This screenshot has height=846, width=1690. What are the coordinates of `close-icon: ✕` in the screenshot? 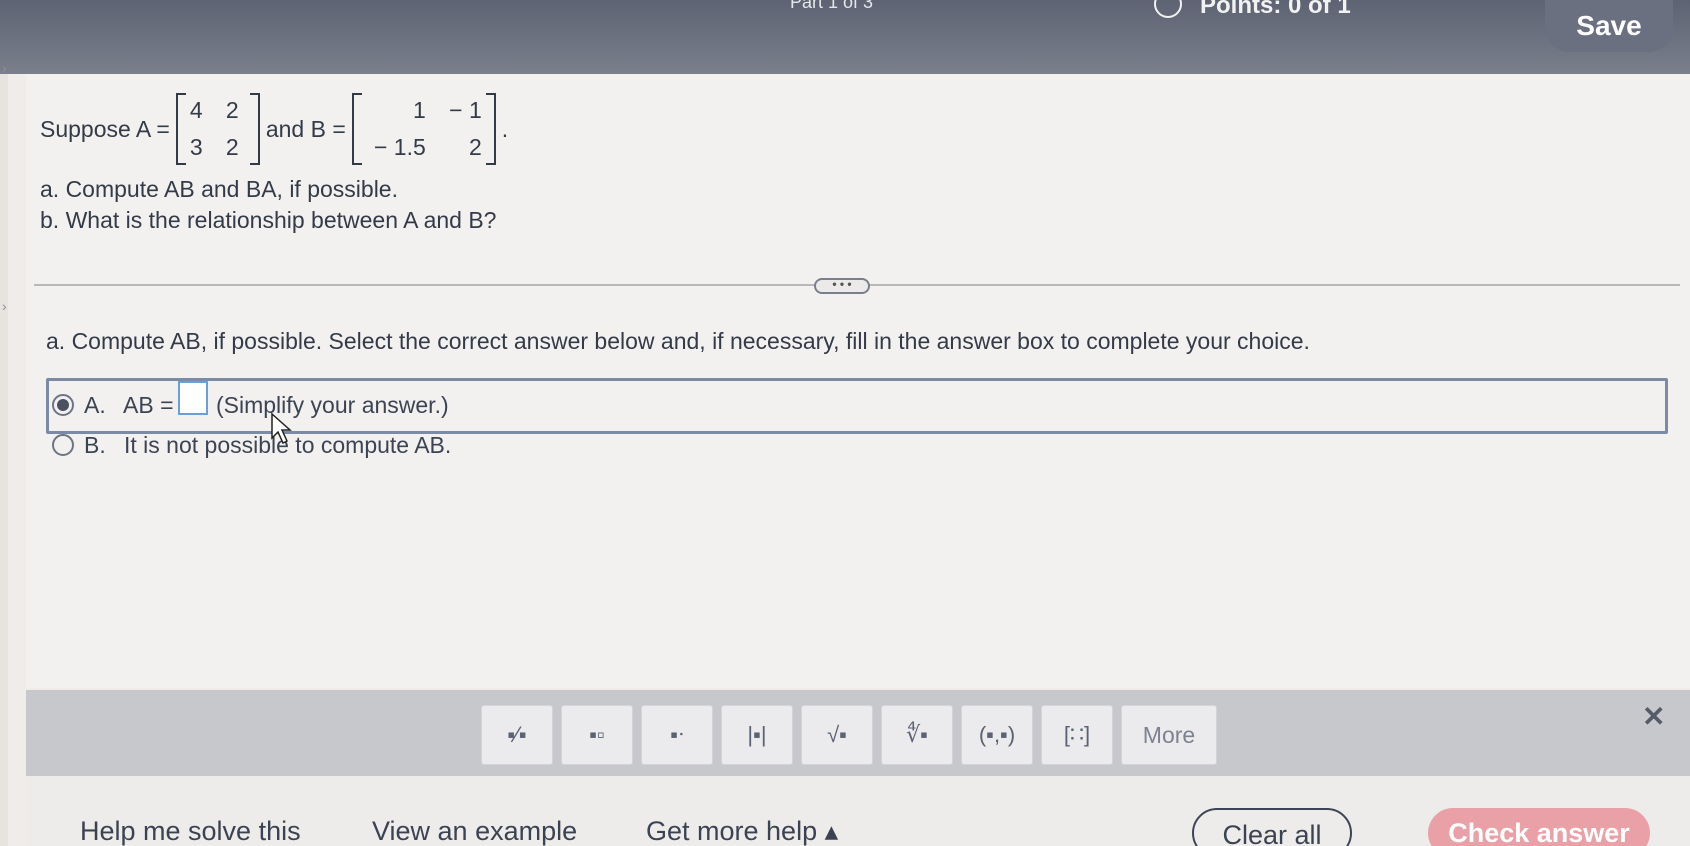 It's located at (1653, 716).